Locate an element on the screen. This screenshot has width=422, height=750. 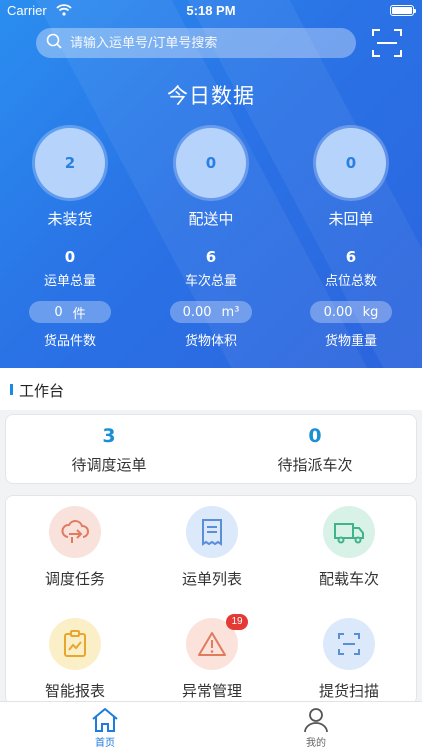
stat-value: 0 is located at coordinates (70, 257).